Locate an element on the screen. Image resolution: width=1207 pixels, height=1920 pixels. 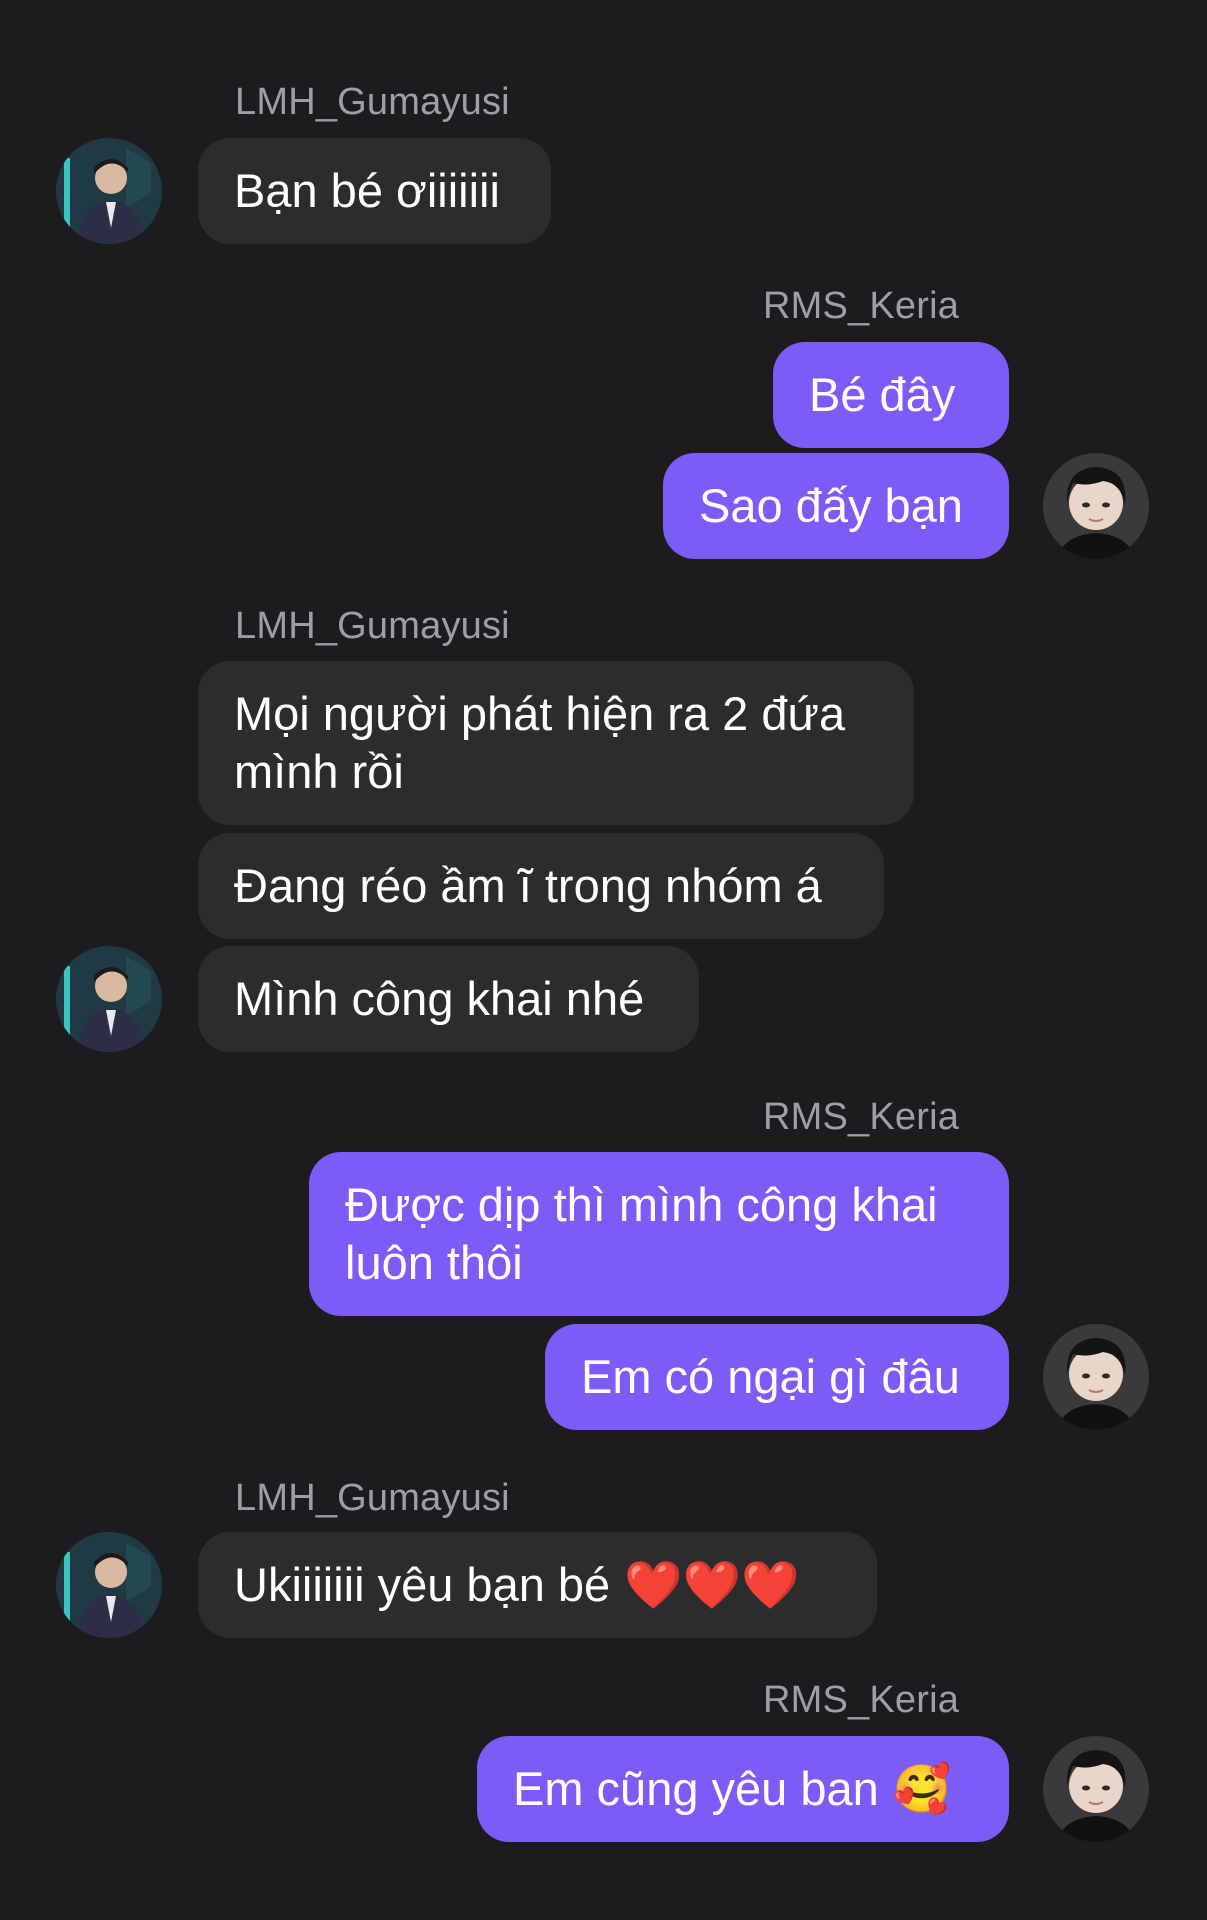
message-text: Ukiiiiiii yêu bạn bé is located at coordinates (422, 1584).